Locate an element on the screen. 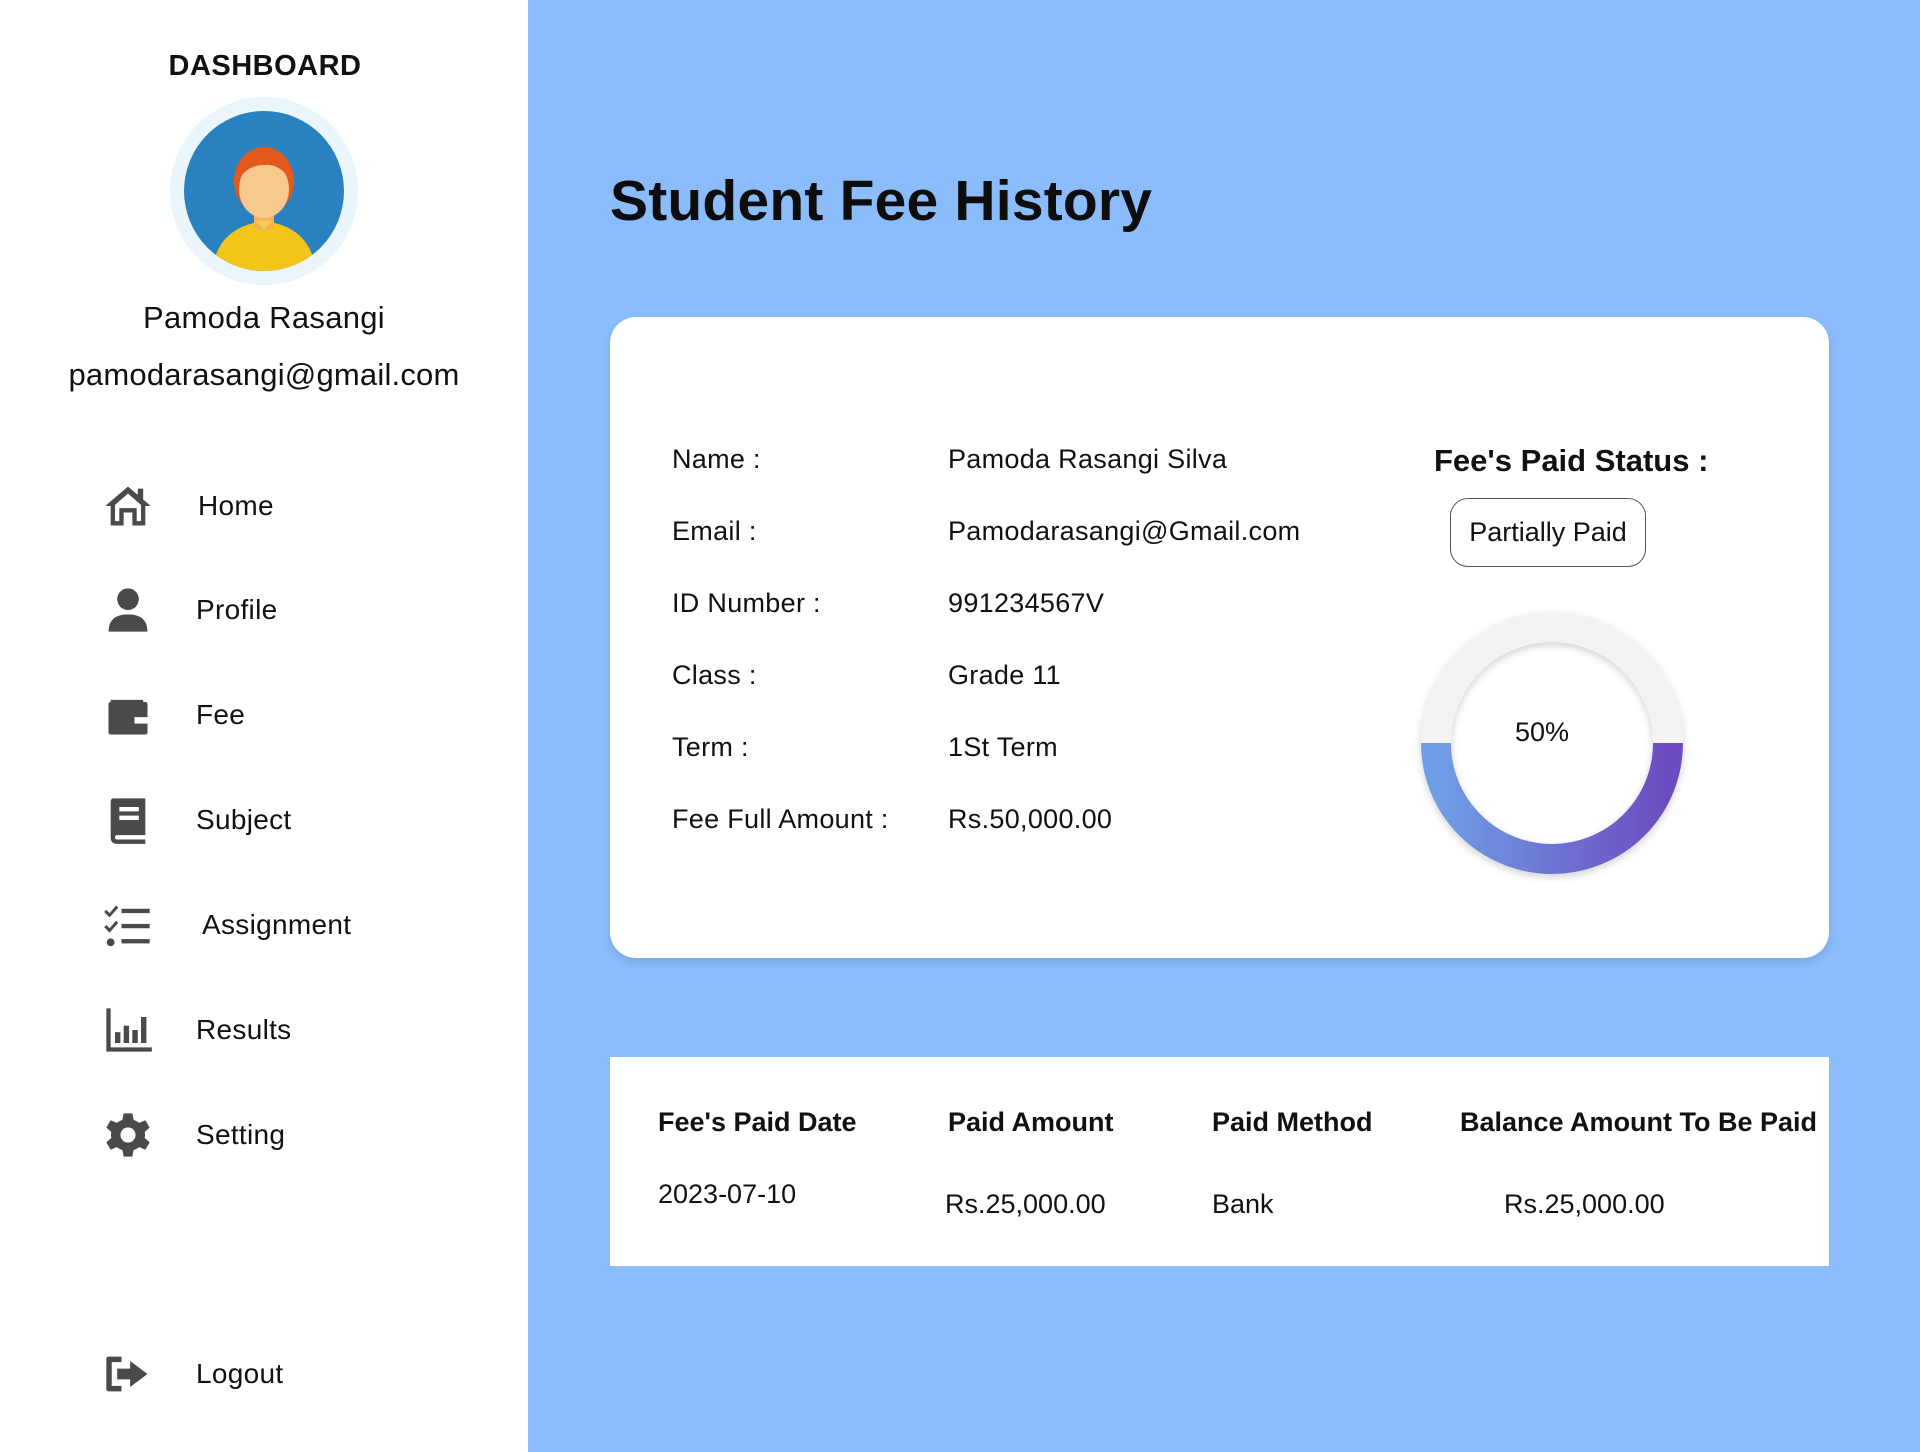 Image resolution: width=1920 pixels, height=1452 pixels. sidebar-item-subject: Subject is located at coordinates (195, 820).